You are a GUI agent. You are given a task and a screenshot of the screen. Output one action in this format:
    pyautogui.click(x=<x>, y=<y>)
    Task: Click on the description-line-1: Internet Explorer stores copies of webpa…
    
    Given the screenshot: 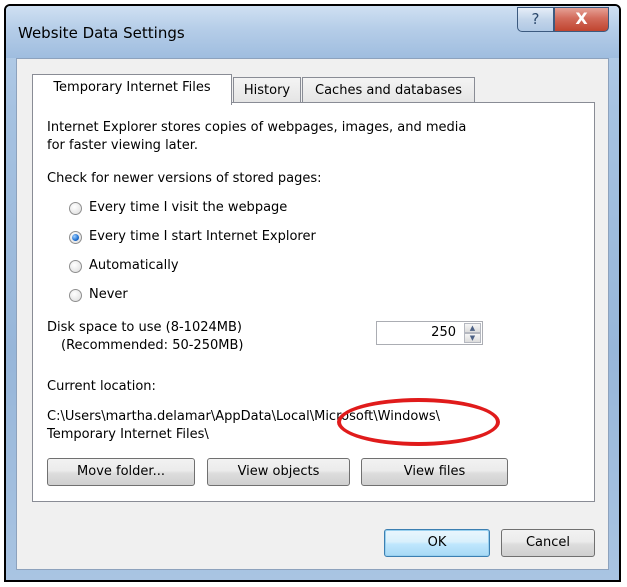 What is the action you would take?
    pyautogui.click(x=257, y=127)
    